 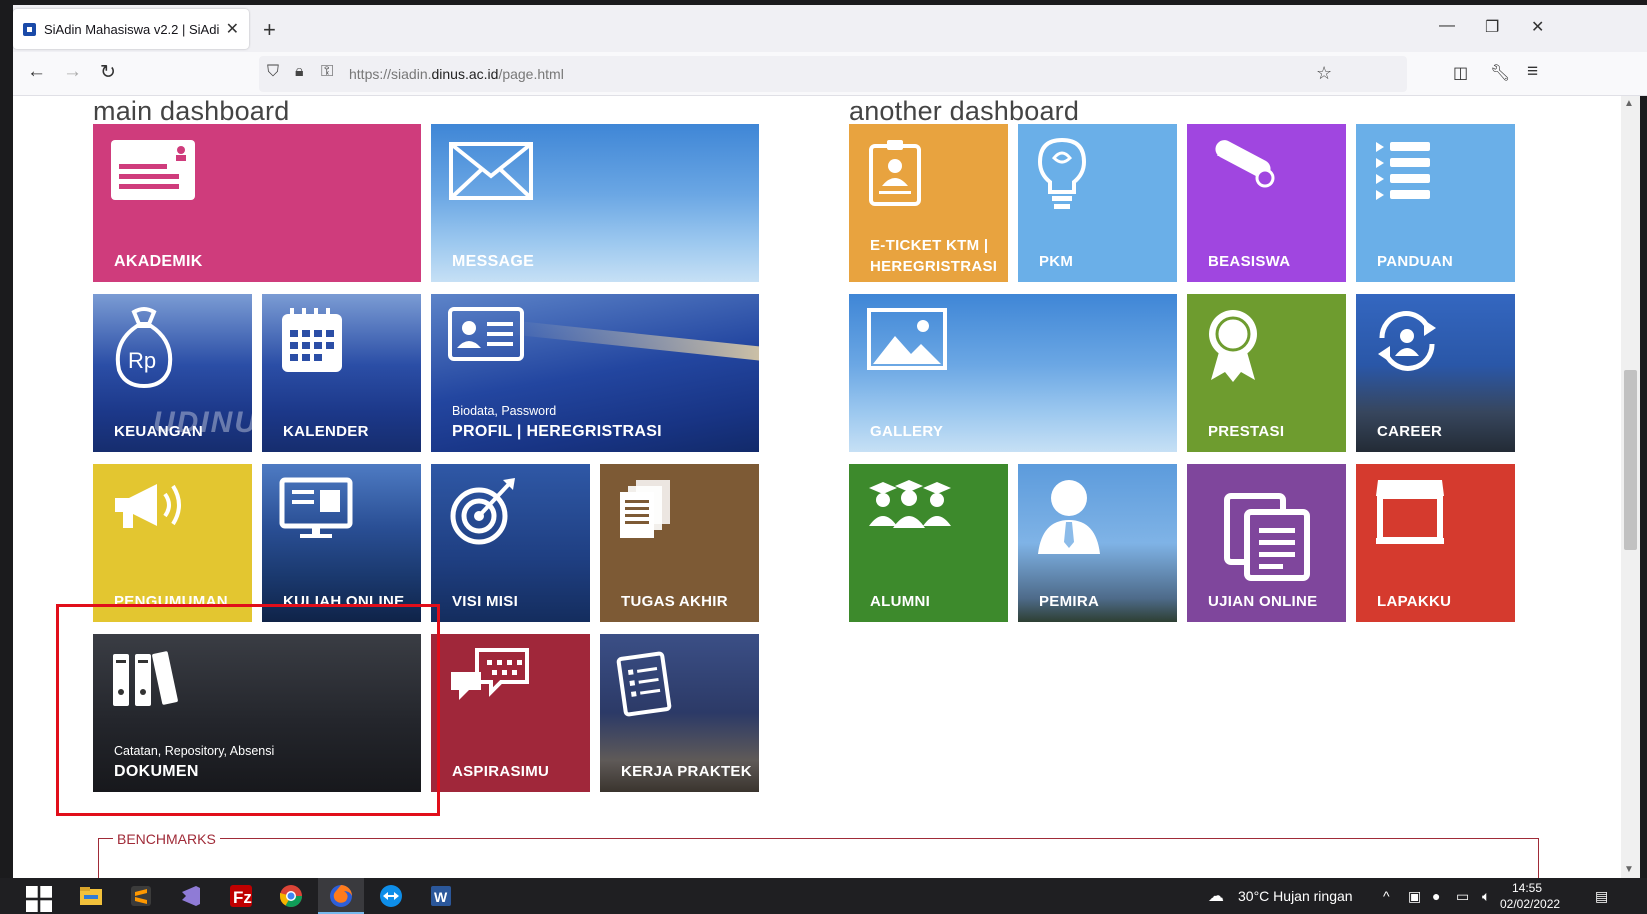 I want to click on scroll-down-icon: ▼, so click(x=1629, y=869).